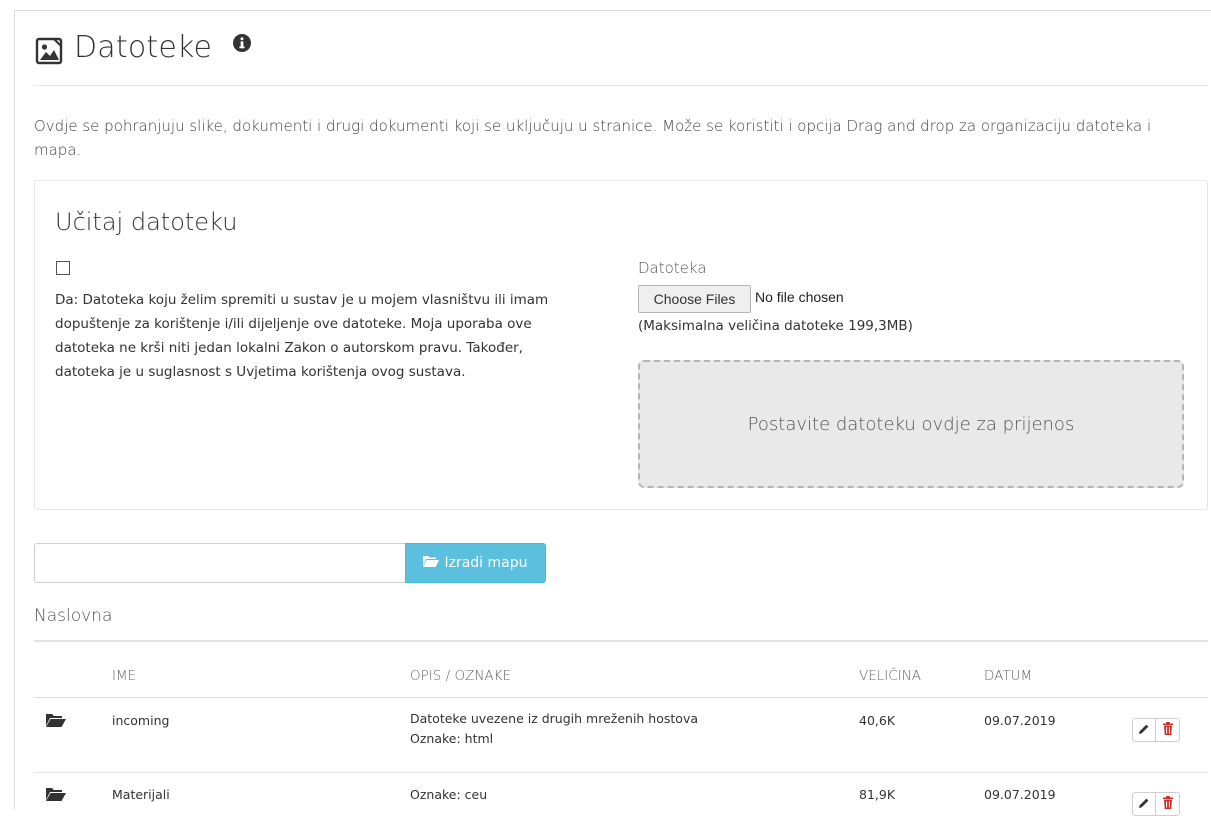 The image size is (1211, 819). I want to click on row-name: incoming, so click(140, 720).